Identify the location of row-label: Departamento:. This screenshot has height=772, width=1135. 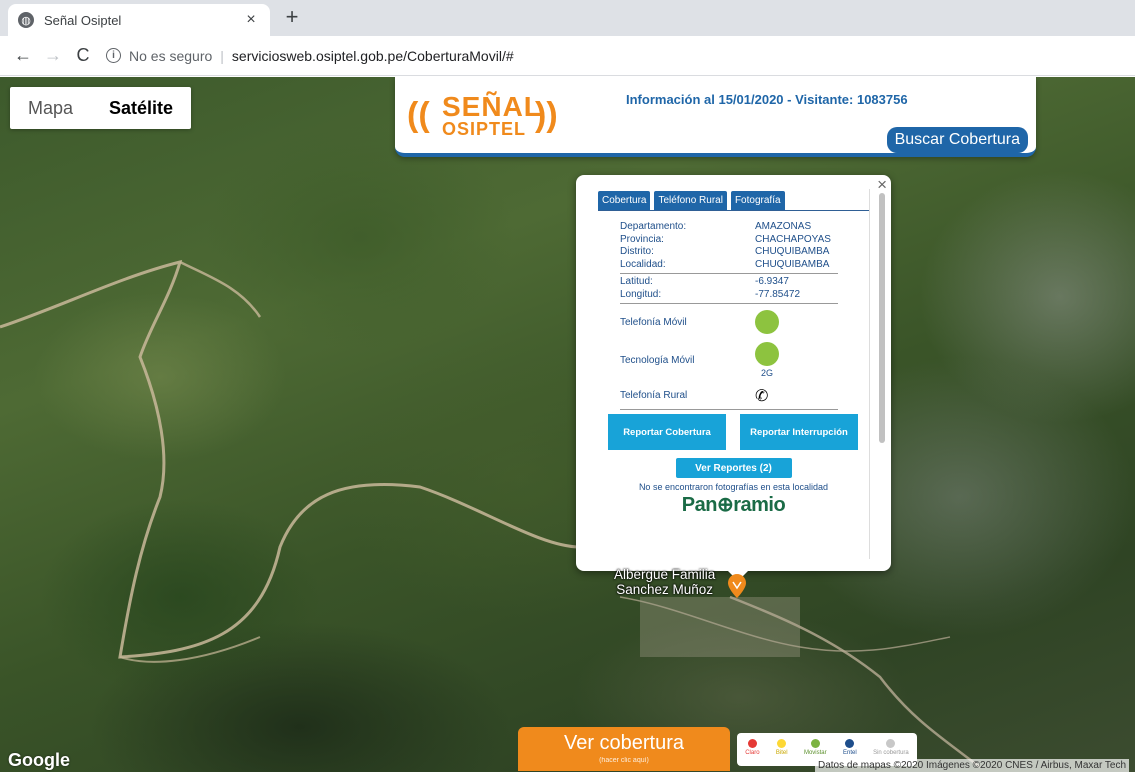
(653, 226).